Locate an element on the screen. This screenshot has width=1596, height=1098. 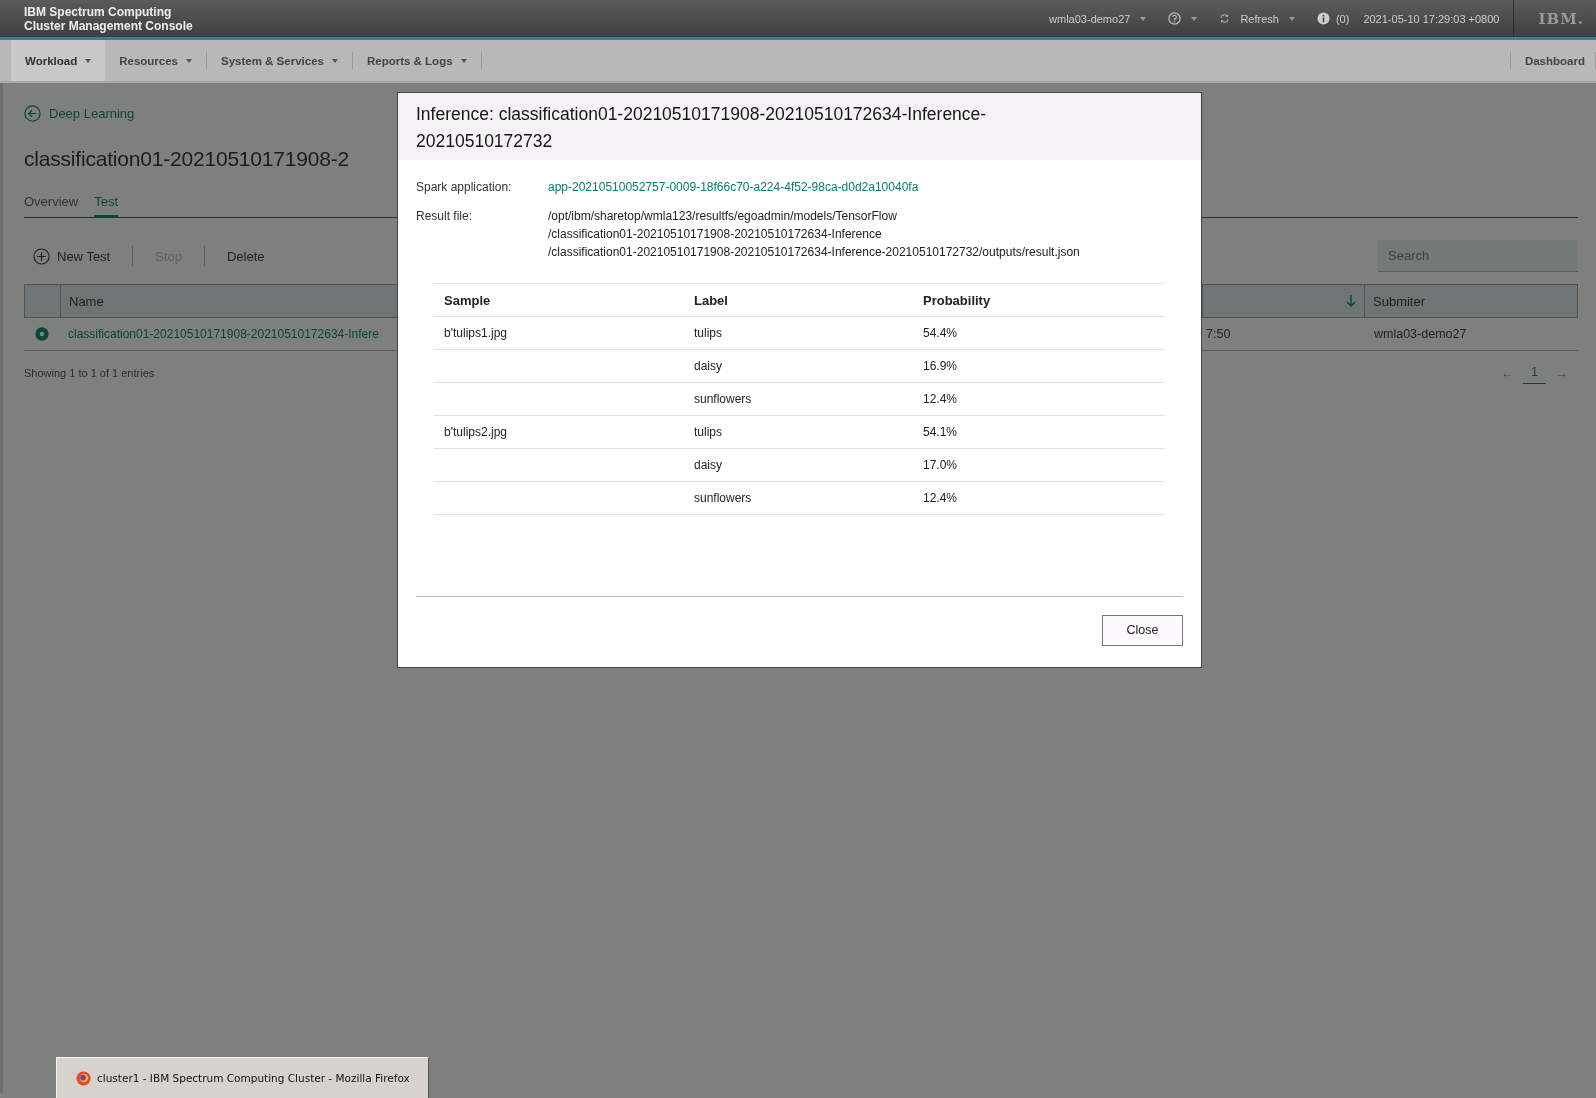
application-link: app-20210510052757-0009-18f66c70-a224-4f52-98ca-d0d2a10040fa is located at coordinates (733, 187).